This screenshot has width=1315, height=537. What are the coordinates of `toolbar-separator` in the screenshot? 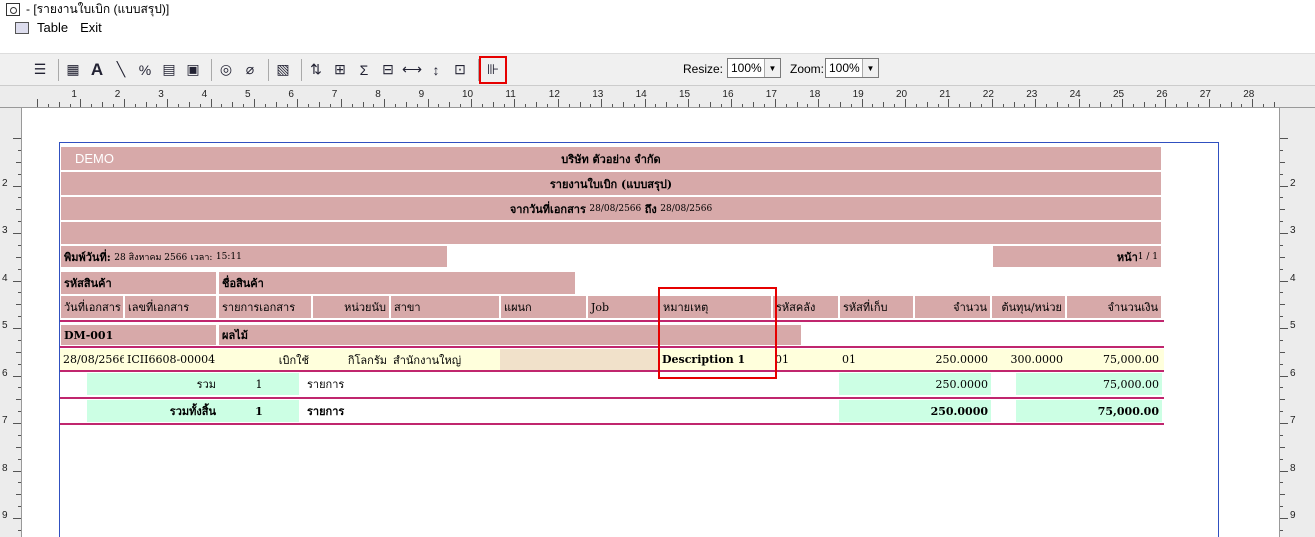 It's located at (478, 69).